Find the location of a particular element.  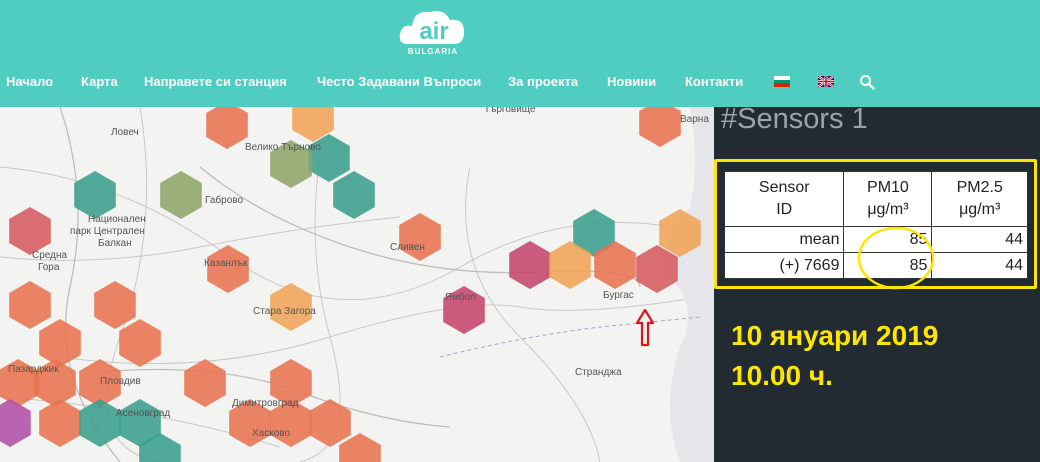

header-text: Sensor ID is located at coordinates (784, 198).